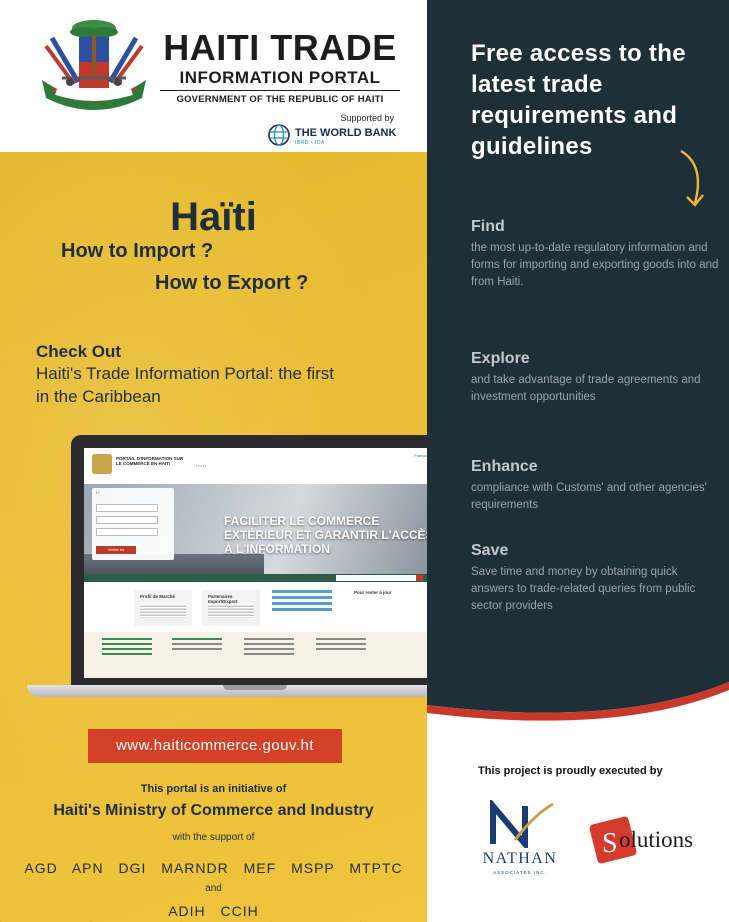 The height and width of the screenshot is (922, 729). What do you see at coordinates (488, 226) in the screenshot?
I see `section-title-find: Find` at bounding box center [488, 226].